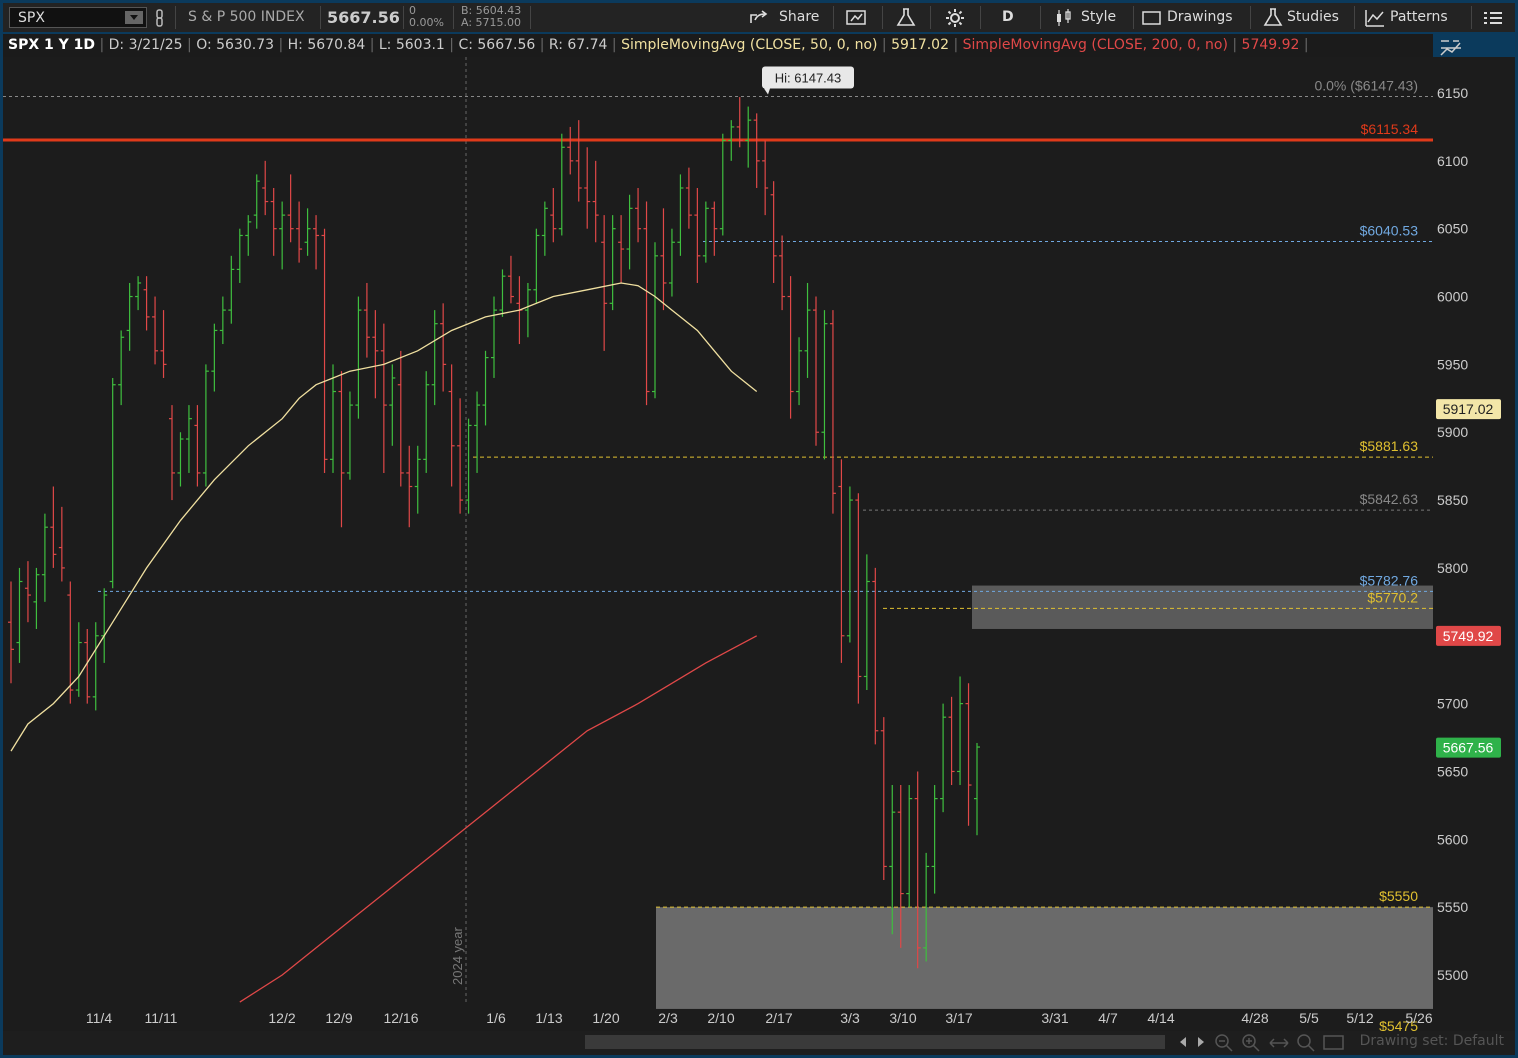 The width and height of the screenshot is (1518, 1058). I want to click on x-tick-label: 12/16, so click(400, 1018).